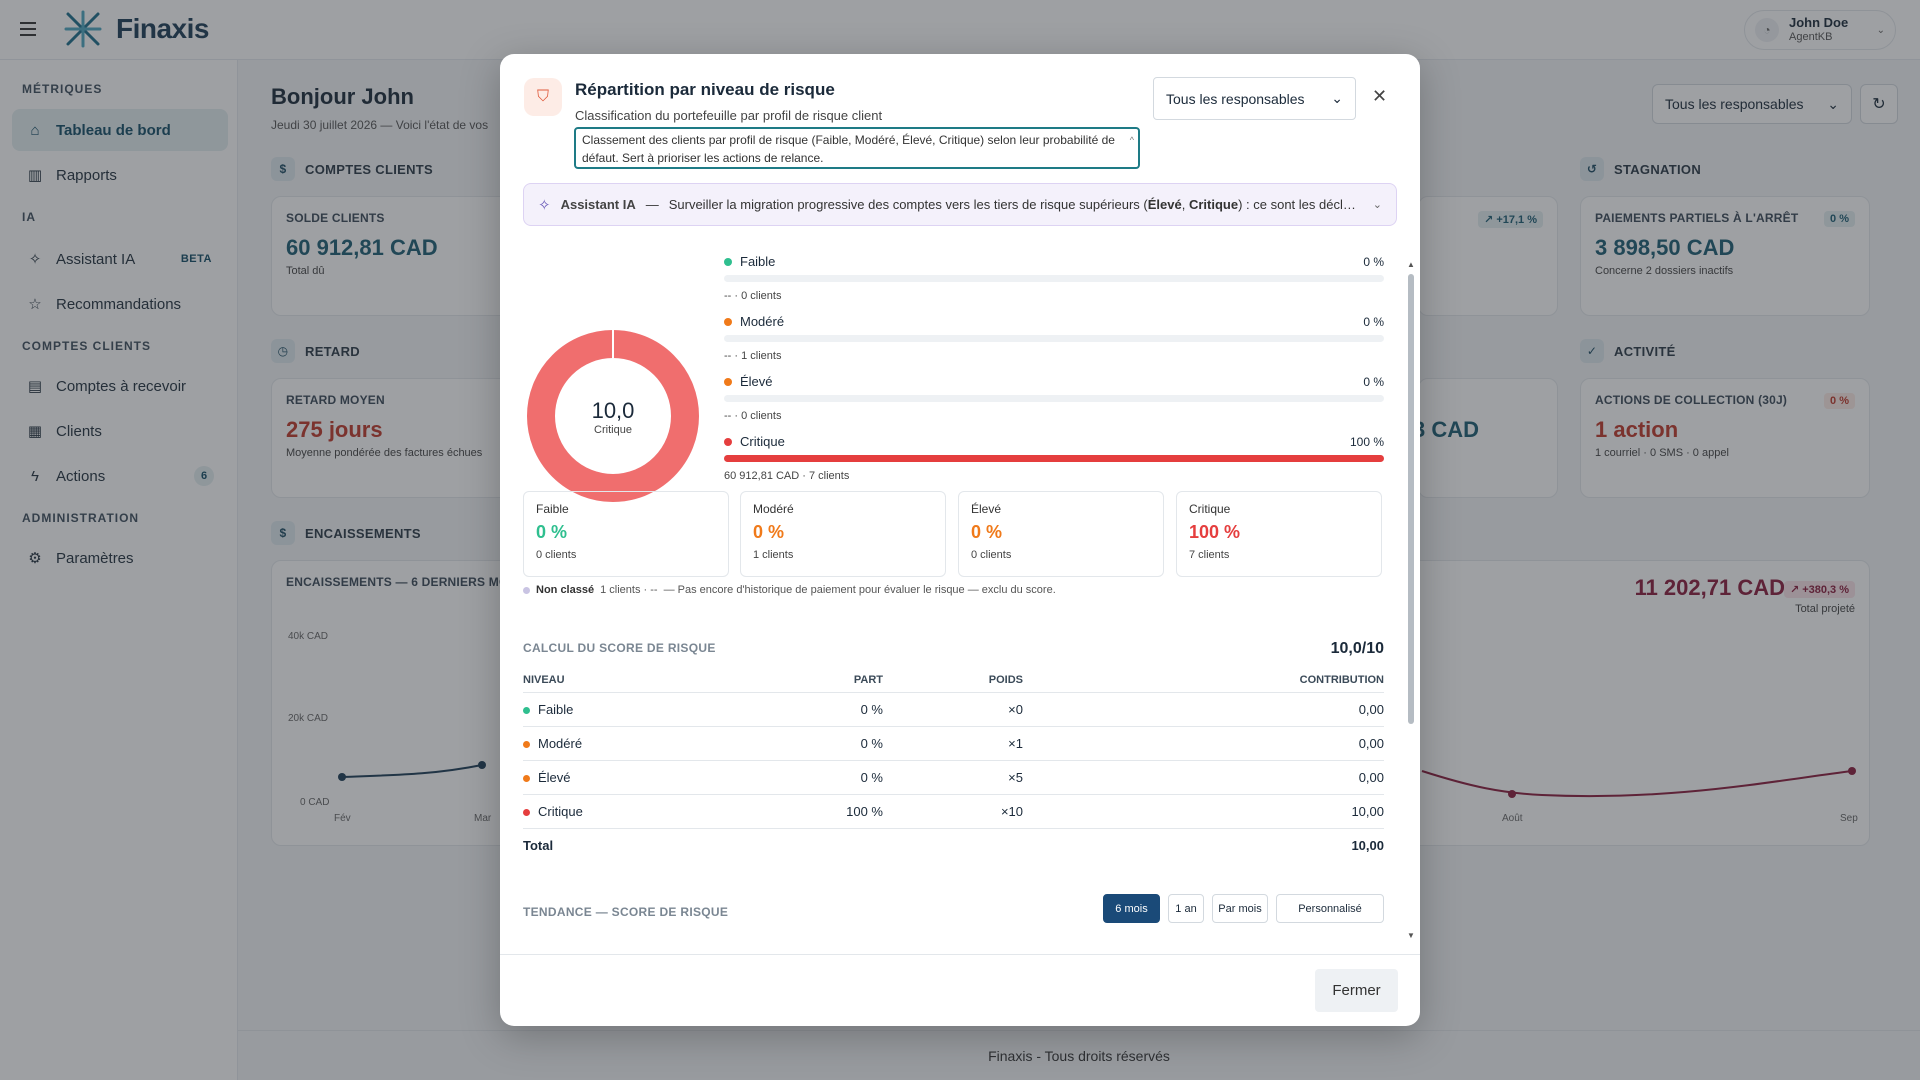 Image resolution: width=1920 pixels, height=1080 pixels. I want to click on column-header: CONTRIBUTION, so click(1203, 680).